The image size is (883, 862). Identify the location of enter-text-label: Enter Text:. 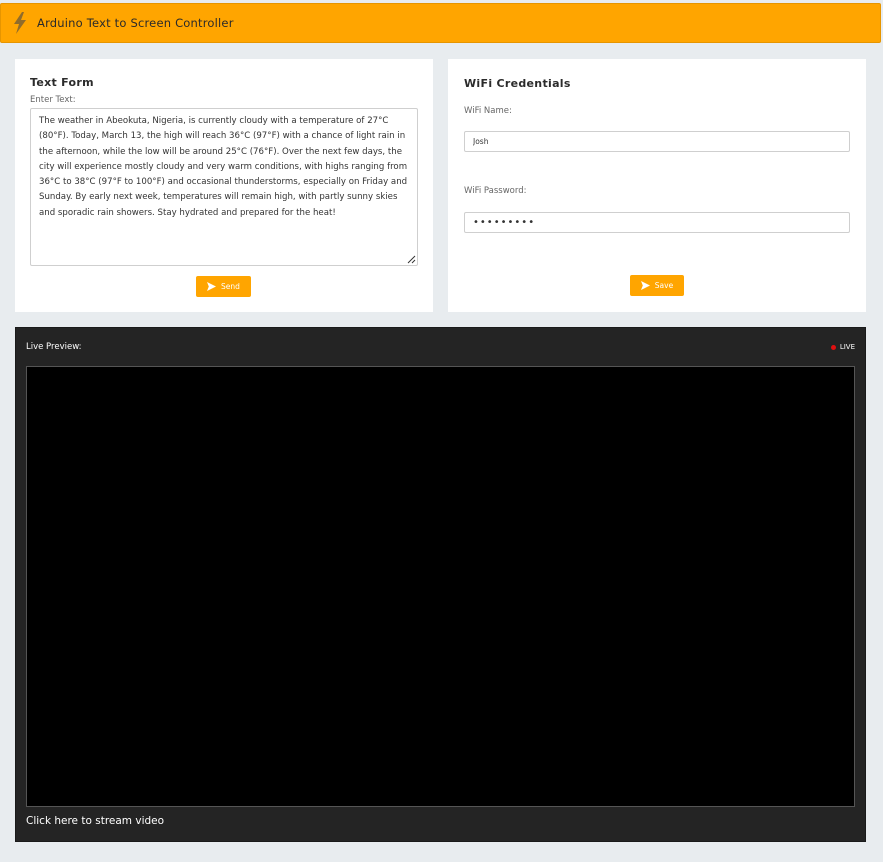
(53, 100).